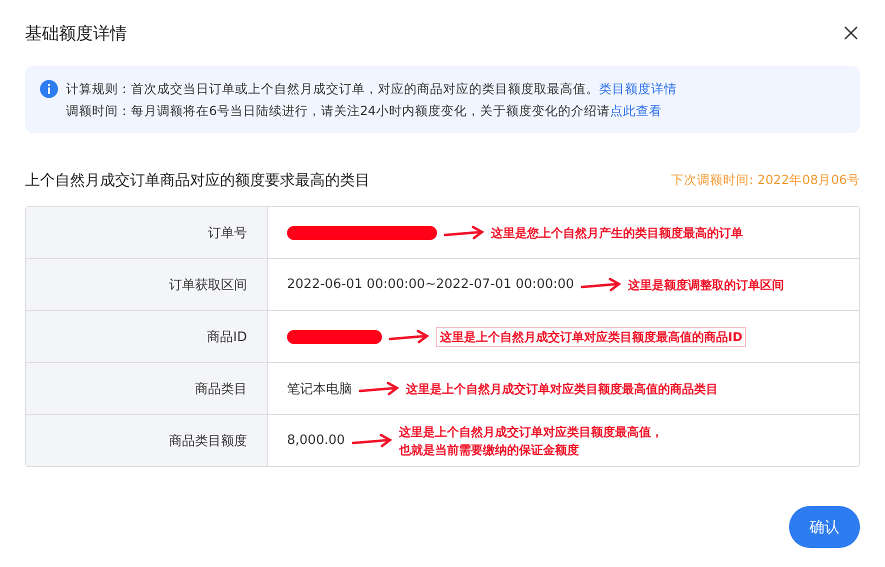  What do you see at coordinates (76, 33) in the screenshot?
I see `dialog-title: 基础额度详情` at bounding box center [76, 33].